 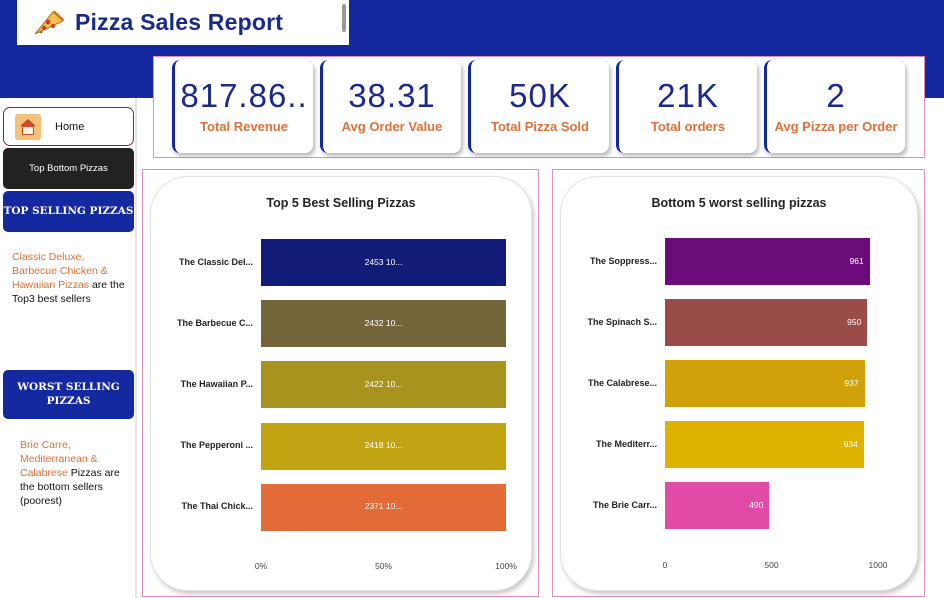 What do you see at coordinates (244, 126) in the screenshot?
I see `kpi-label: Total Revenue` at bounding box center [244, 126].